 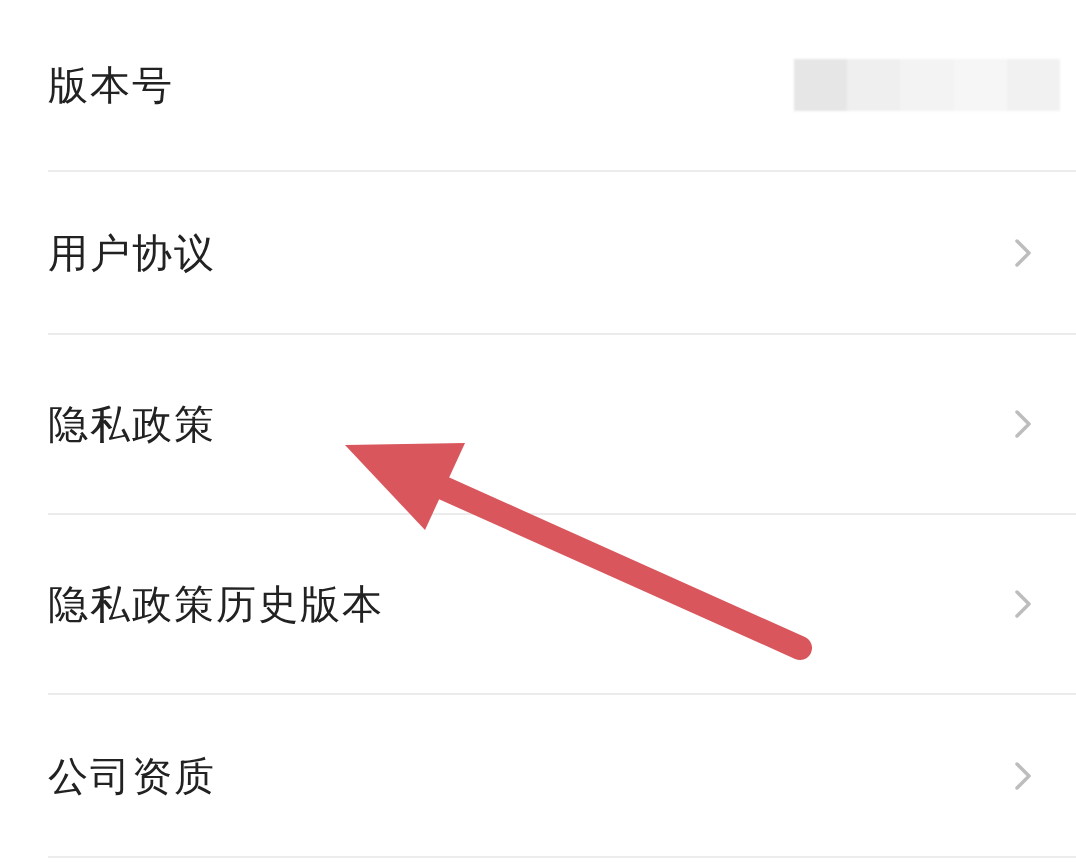 I want to click on row-label: 版本号, so click(x=111, y=85).